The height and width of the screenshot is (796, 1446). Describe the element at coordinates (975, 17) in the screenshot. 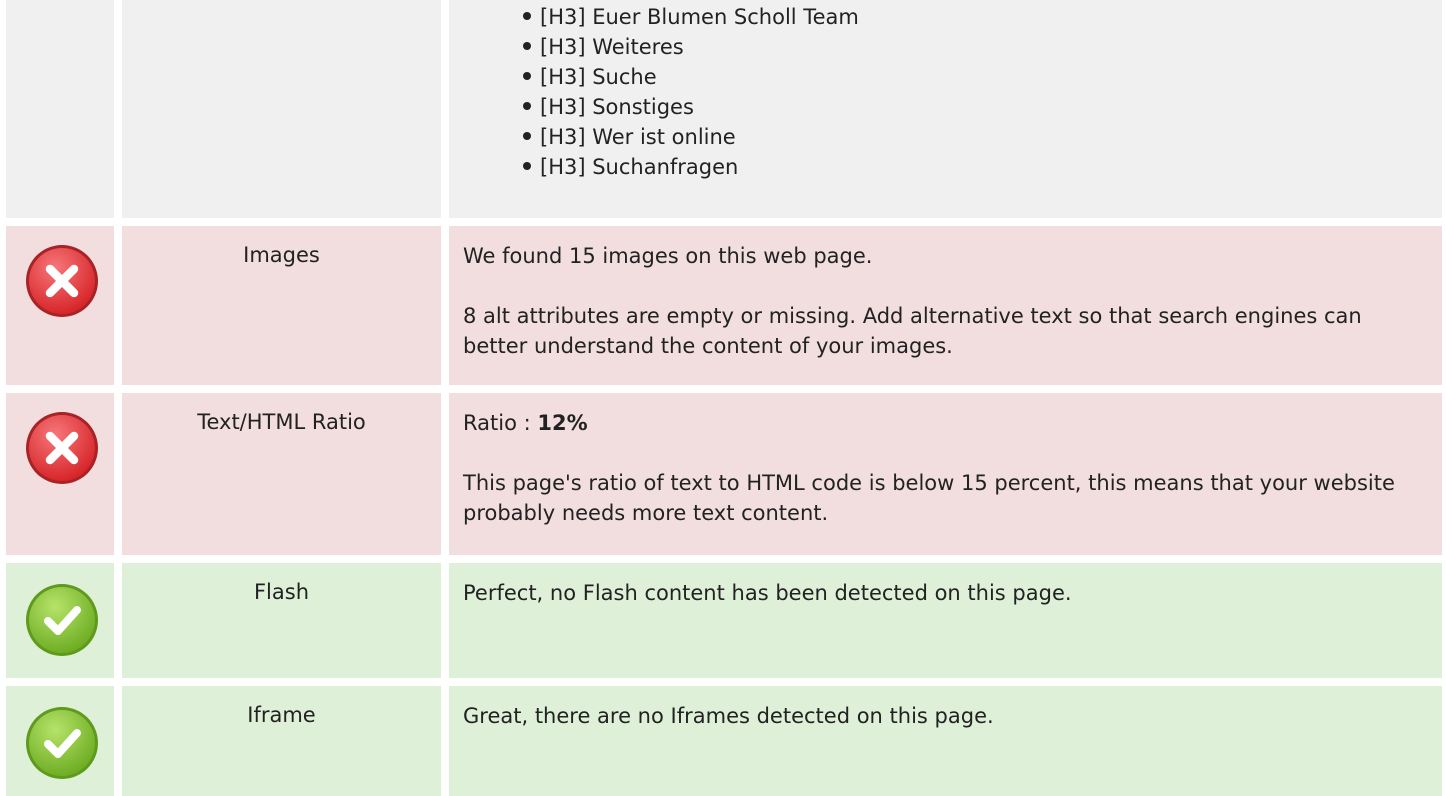

I see `heading-item: [H3] Euer Blumen Scholl Team` at that location.